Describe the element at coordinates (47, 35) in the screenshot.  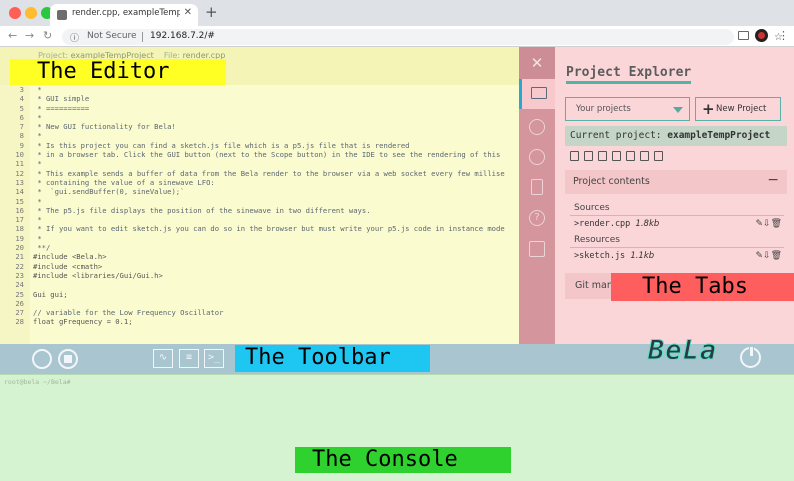
I see `reload-icon: ↻` at that location.